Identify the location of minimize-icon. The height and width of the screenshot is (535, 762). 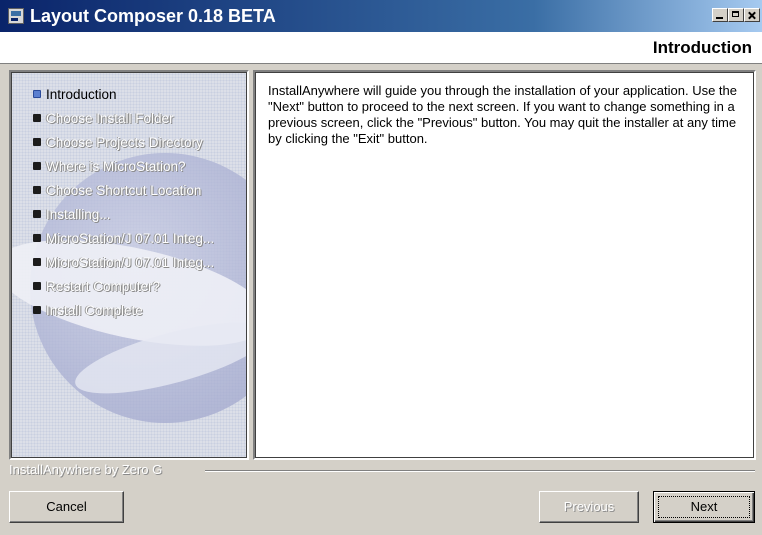
(720, 15).